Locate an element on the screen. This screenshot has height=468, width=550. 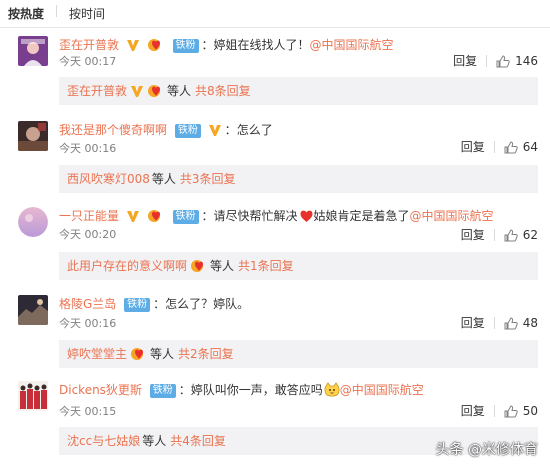
sub-replies-box: 歪在开普敦 等人 共8条回复 is located at coordinates (298, 91).